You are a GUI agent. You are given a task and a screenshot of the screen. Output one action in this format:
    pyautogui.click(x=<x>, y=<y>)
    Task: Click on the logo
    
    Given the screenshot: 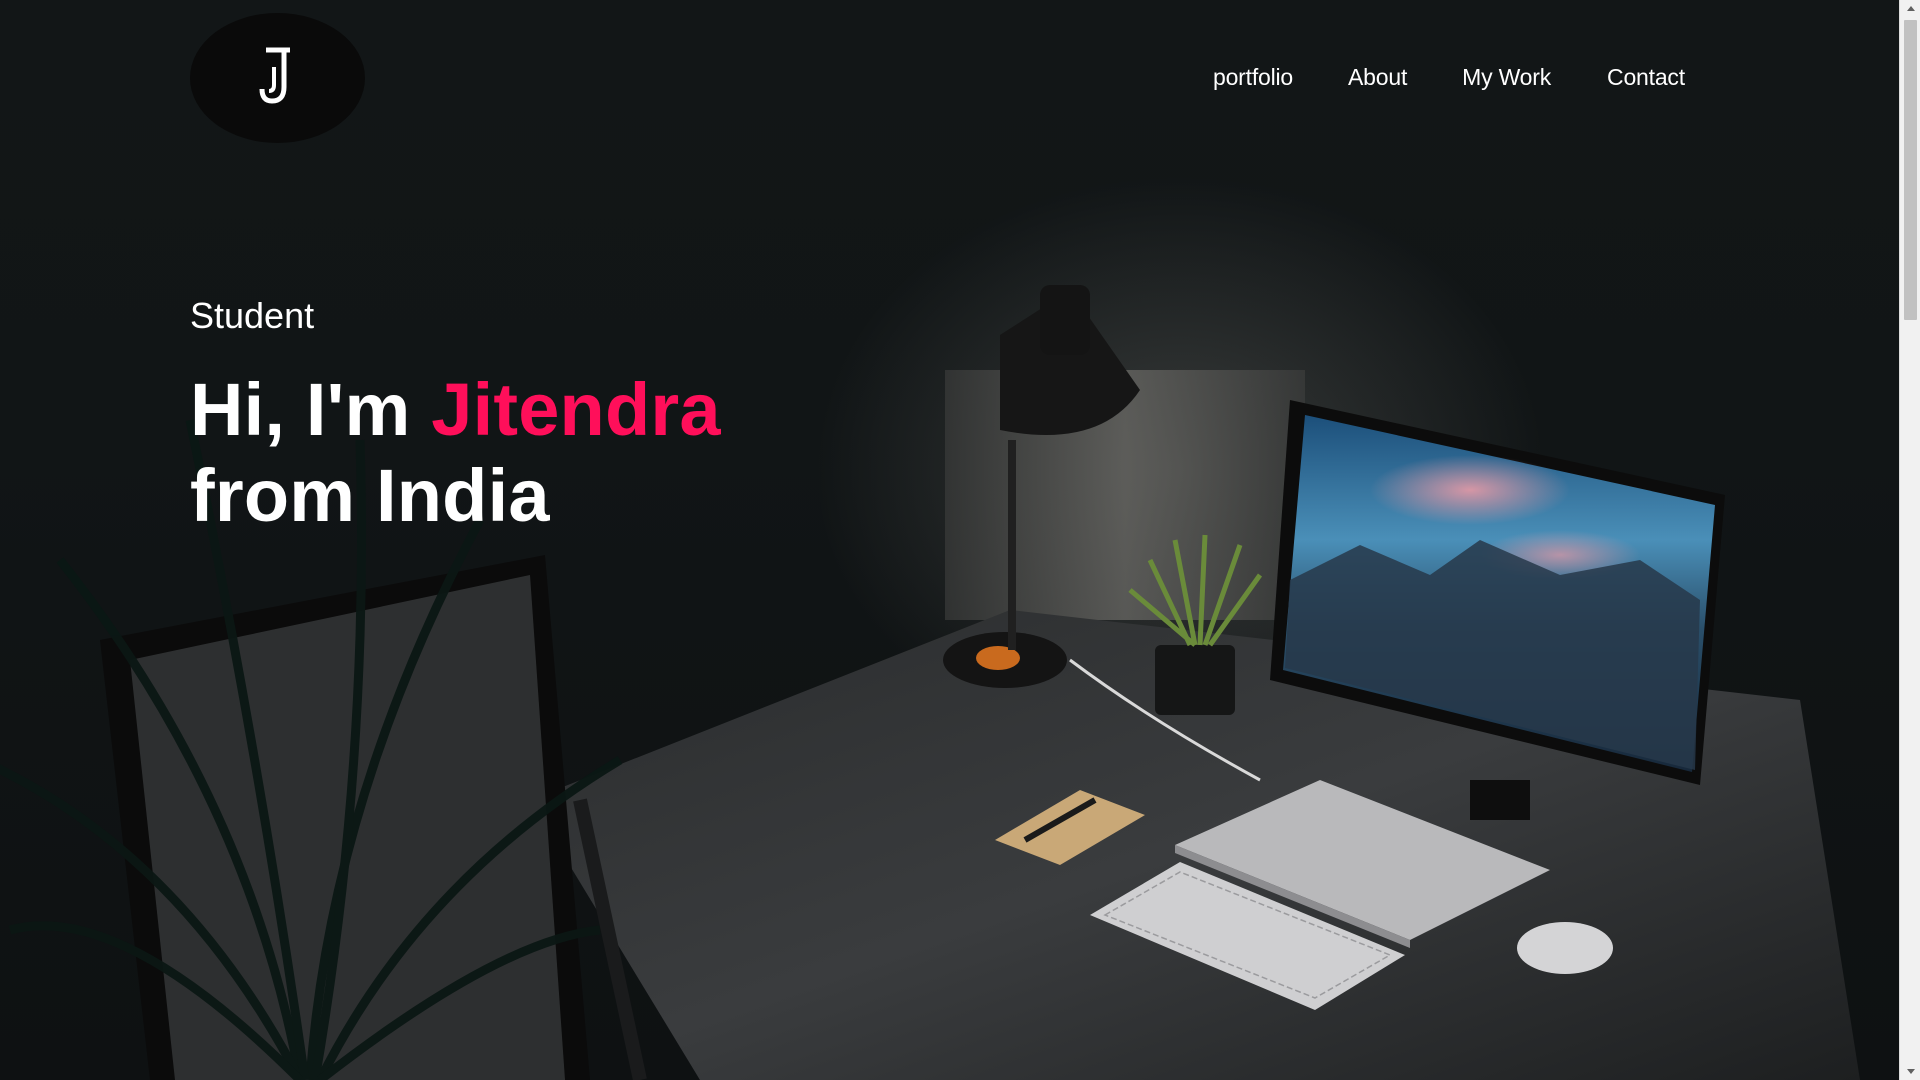 What is the action you would take?
    pyautogui.click(x=277, y=78)
    